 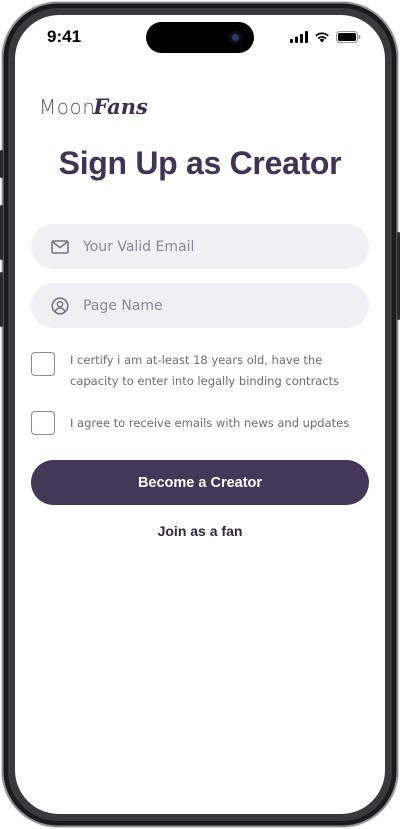 I want to click on volume-down-button, so click(x=1, y=299).